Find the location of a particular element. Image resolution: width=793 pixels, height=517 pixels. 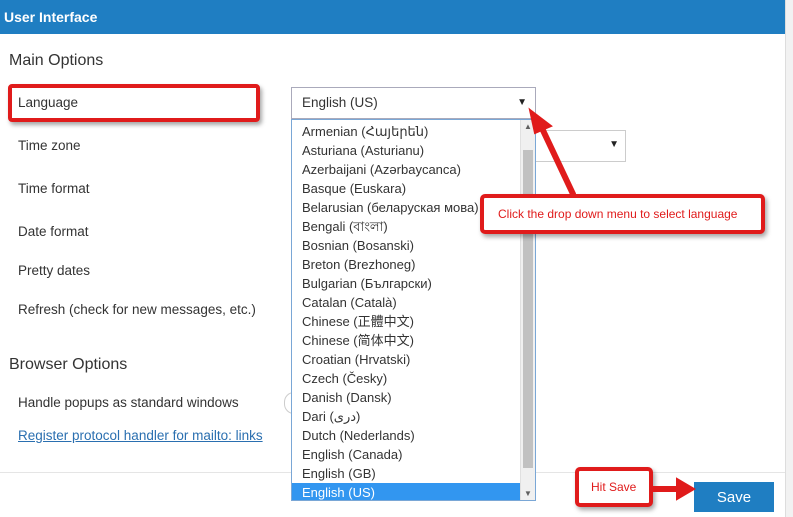

save-callout: Hit Save is located at coordinates (614, 487).